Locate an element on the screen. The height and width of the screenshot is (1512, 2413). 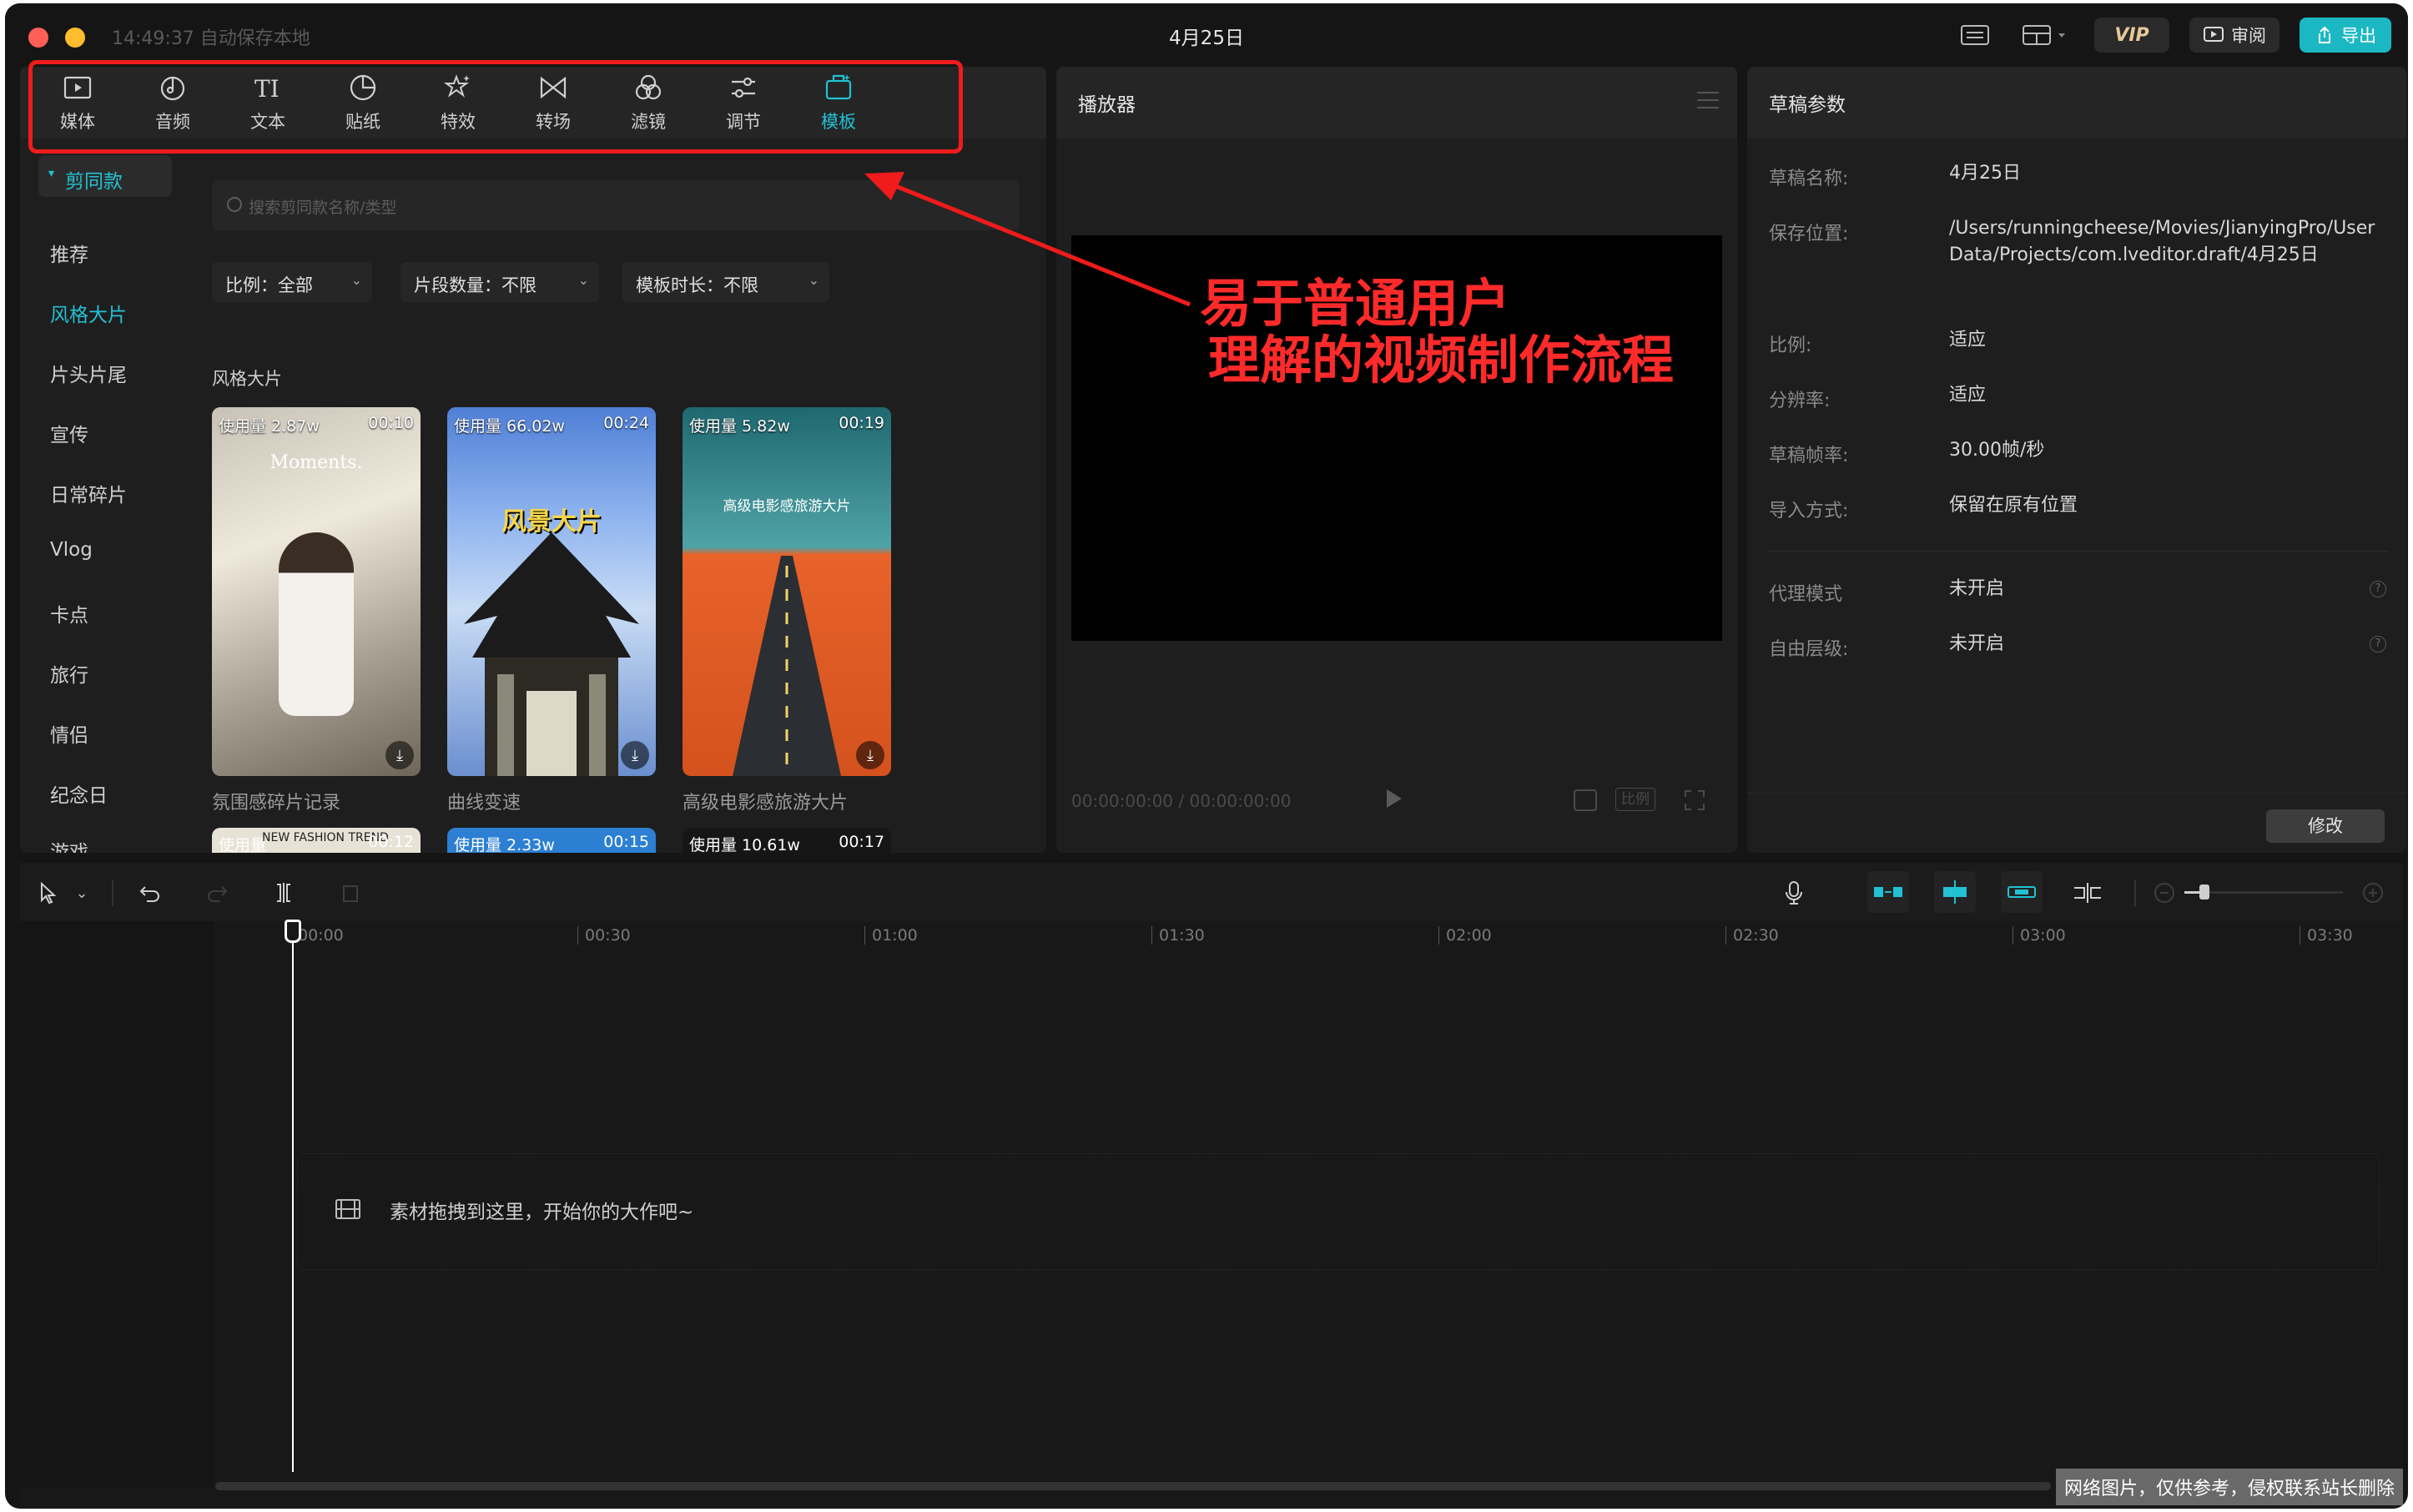
param-value: 适应 is located at coordinates (1968, 395).